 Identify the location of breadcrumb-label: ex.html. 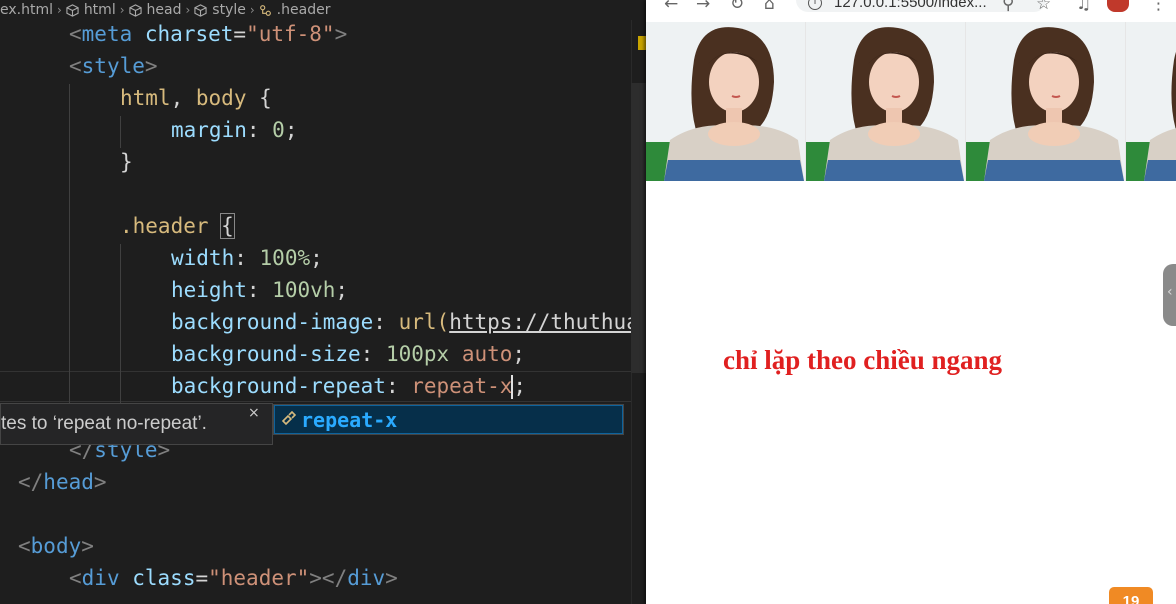
(26, 10).